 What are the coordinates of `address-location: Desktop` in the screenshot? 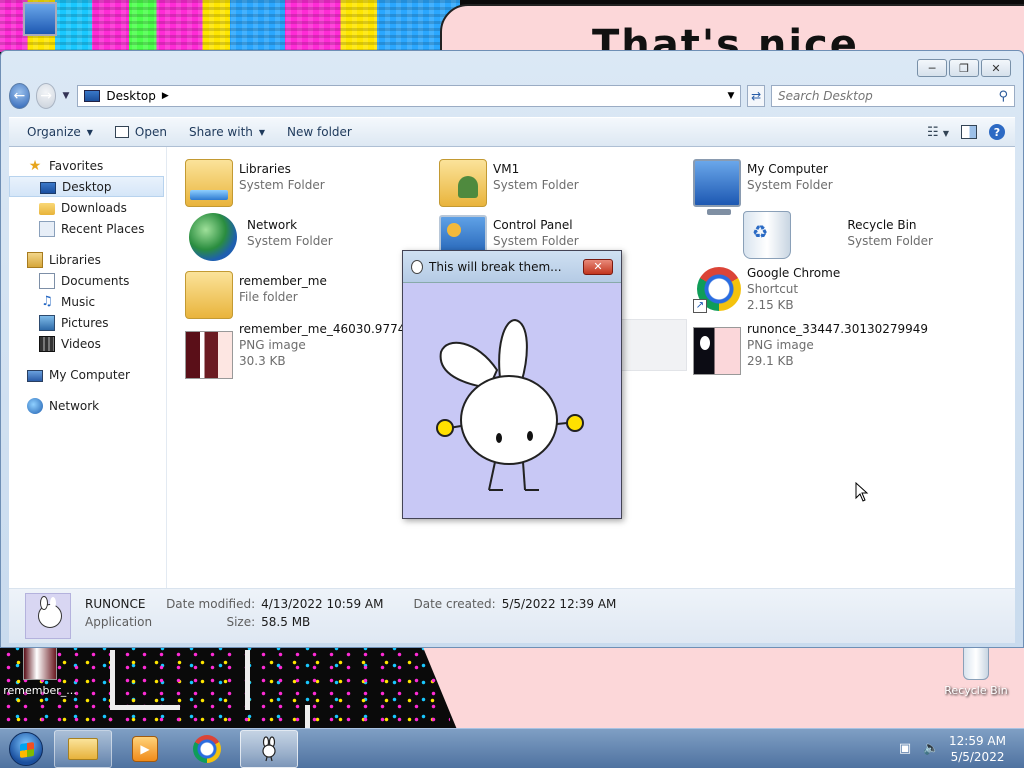 It's located at (131, 96).